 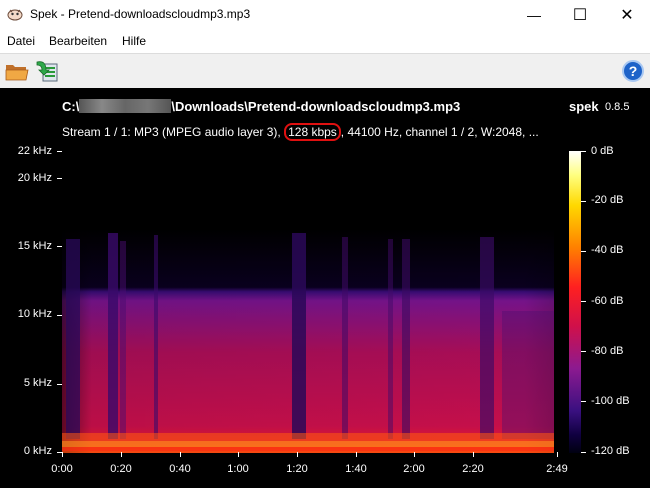 I want to click on bitrate-highlight: 128 kbps, so click(x=312, y=132).